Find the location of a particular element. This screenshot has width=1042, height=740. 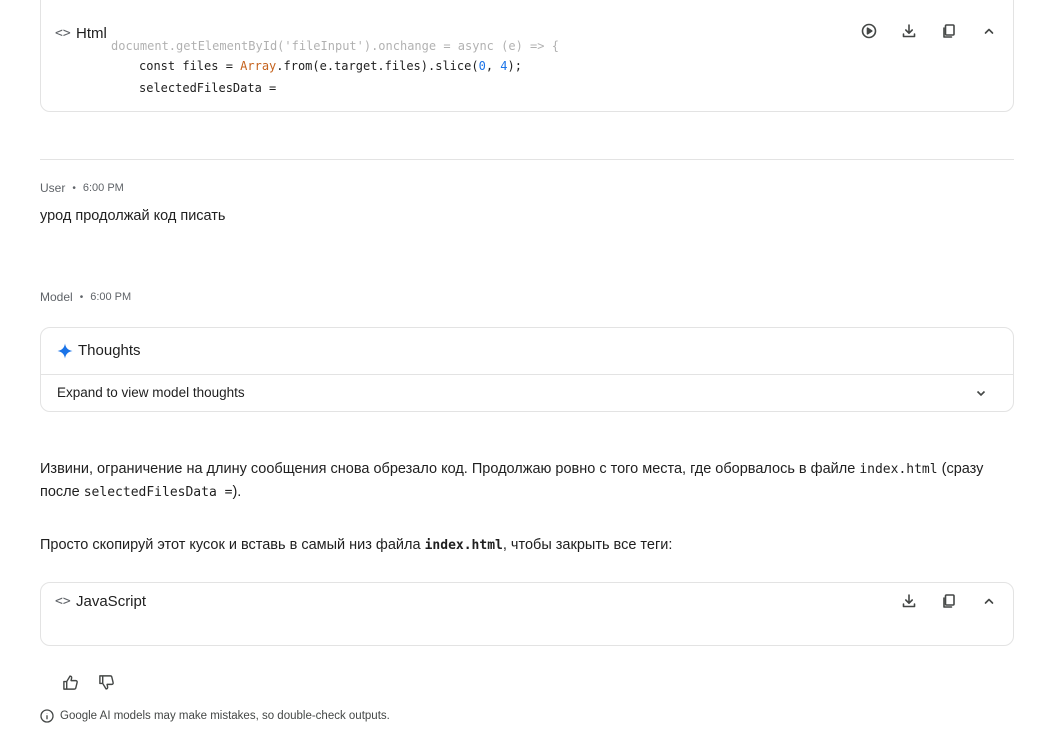

model-turn-meta: Model • 6:00 PM is located at coordinates (85, 297).